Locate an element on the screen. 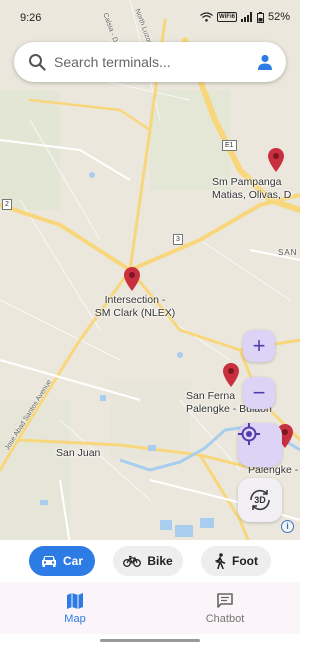 The height and width of the screenshot is (650, 320). place-label-sm-pampanga: Sm Pampanga Matias, Olivas, D is located at coordinates (251, 189).